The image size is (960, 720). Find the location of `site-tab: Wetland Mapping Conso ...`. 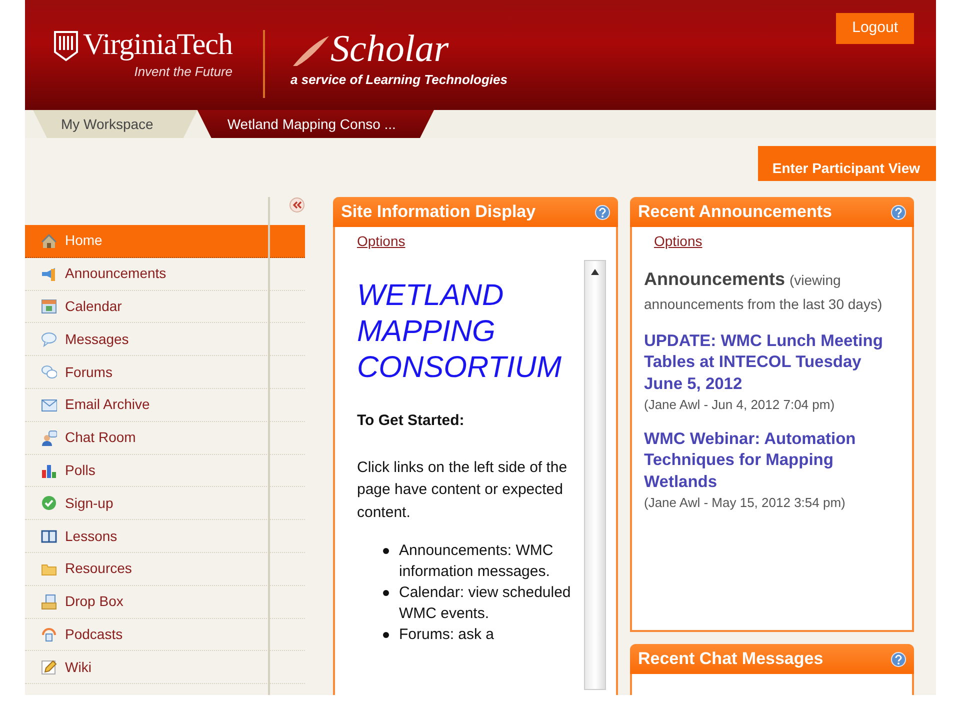

site-tab: Wetland Mapping Conso ... is located at coordinates (315, 124).